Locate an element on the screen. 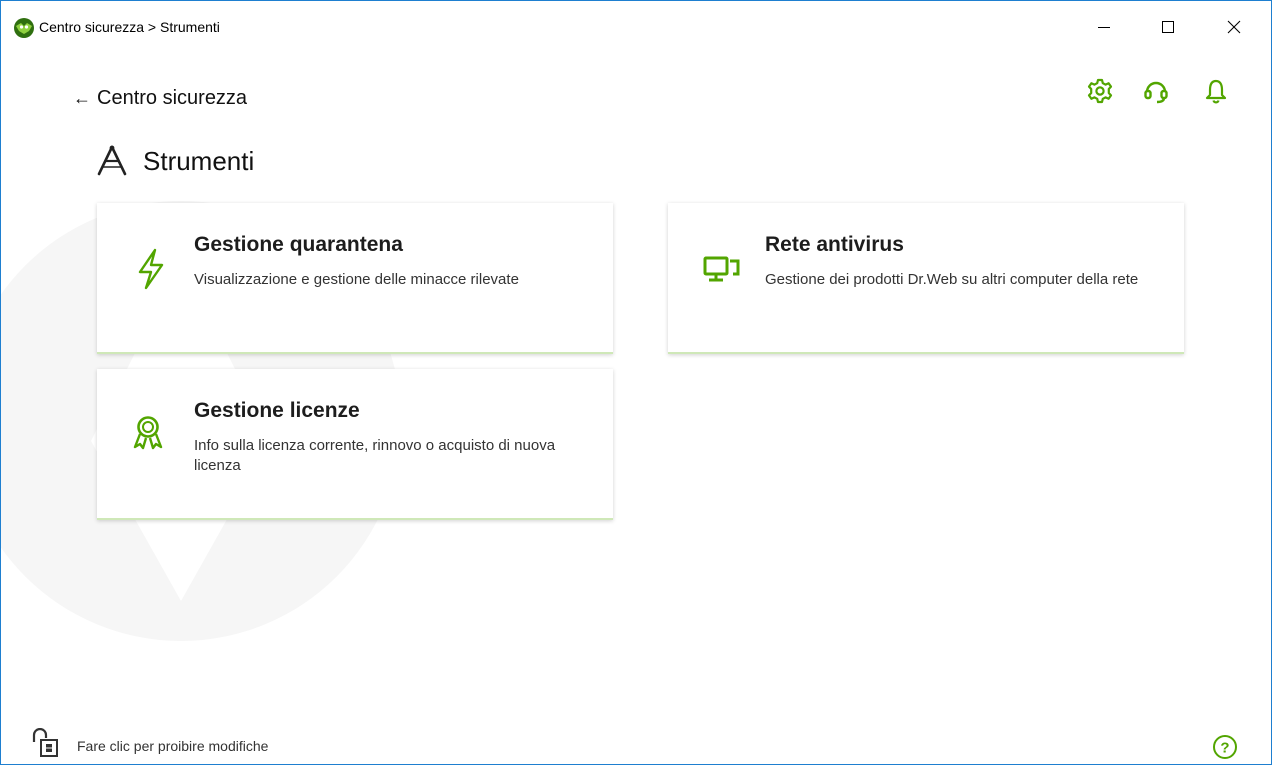  bell-icon is located at coordinates (1216, 91).